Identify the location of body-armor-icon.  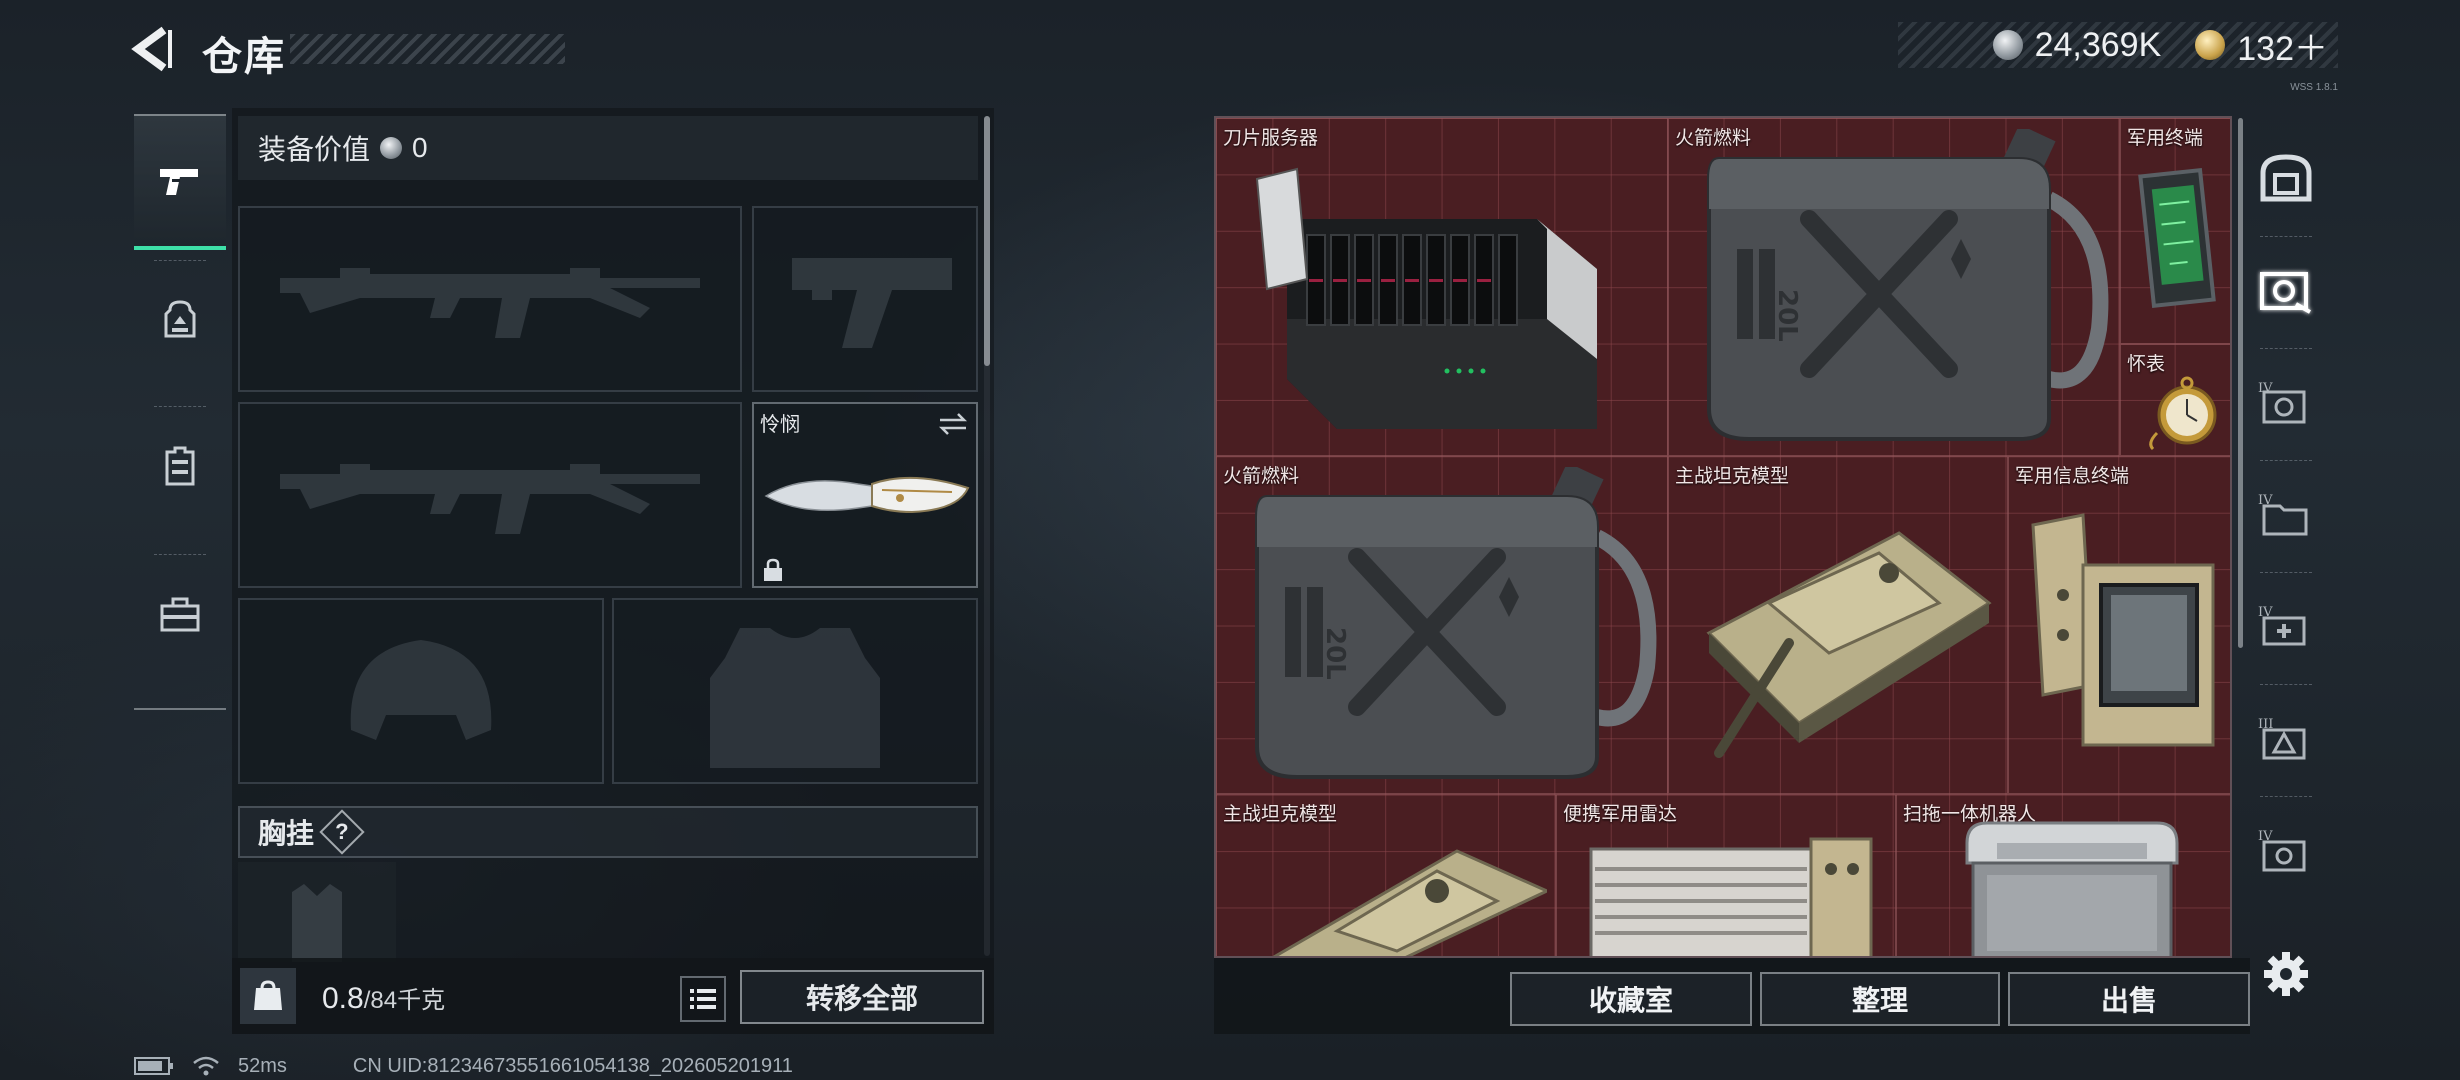
(795, 698).